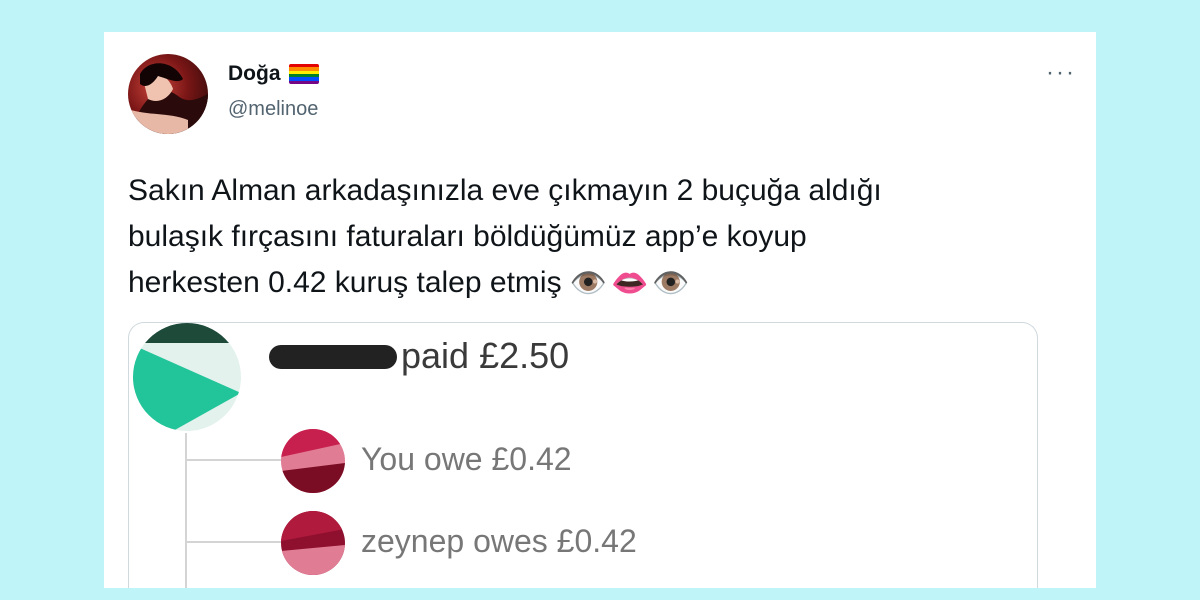 The image size is (1200, 600). What do you see at coordinates (466, 459) in the screenshot?
I see `debt-text: You owe £0.42` at bounding box center [466, 459].